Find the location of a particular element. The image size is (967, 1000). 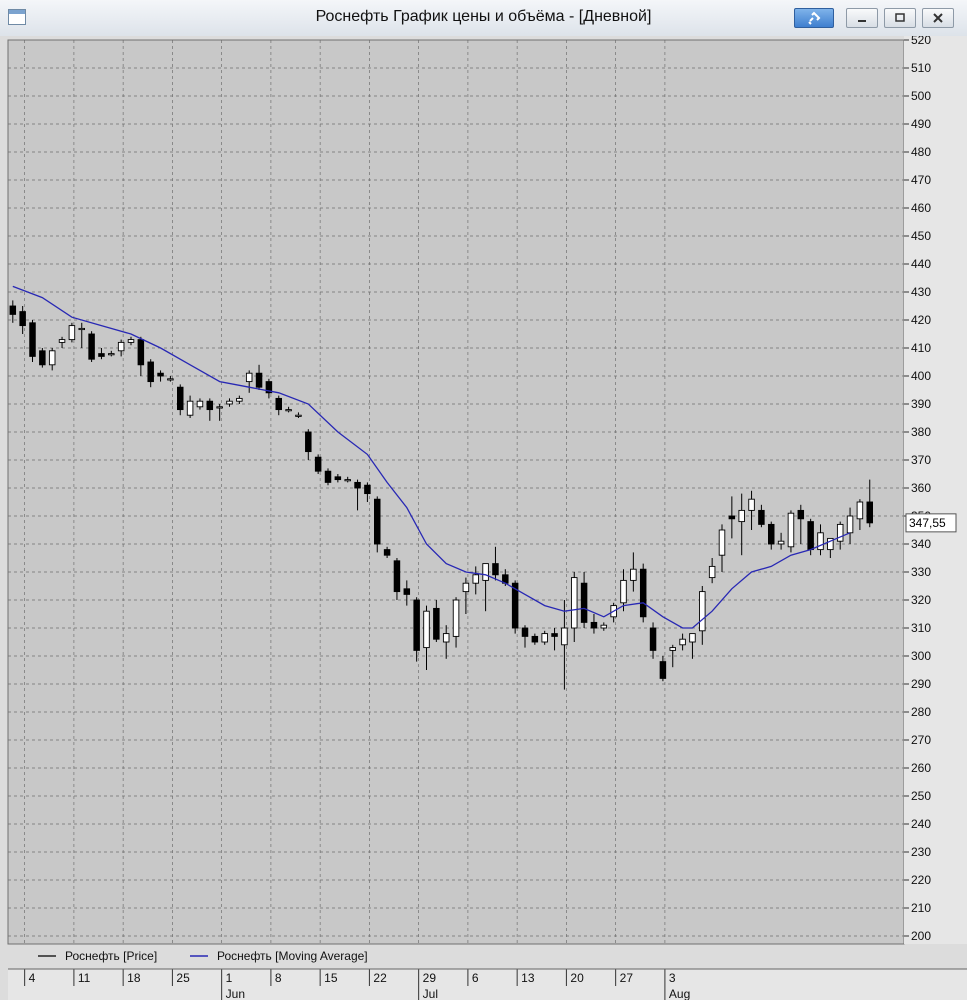

x-tick-label: 20 is located at coordinates (577, 978).